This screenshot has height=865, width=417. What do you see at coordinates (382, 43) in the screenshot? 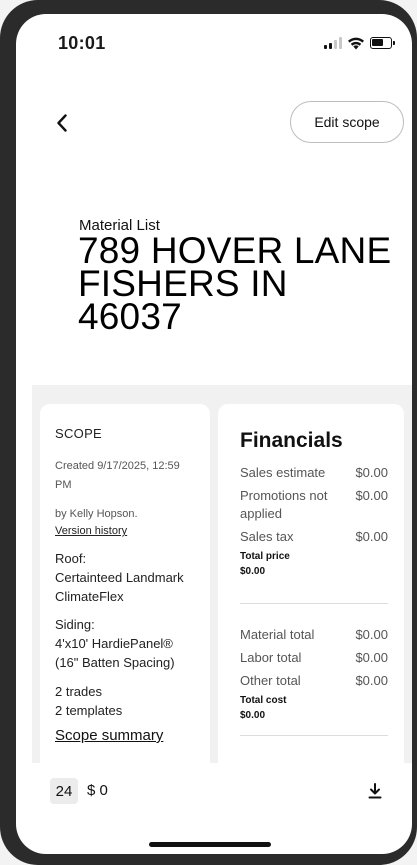
I see `battery-icon` at bounding box center [382, 43].